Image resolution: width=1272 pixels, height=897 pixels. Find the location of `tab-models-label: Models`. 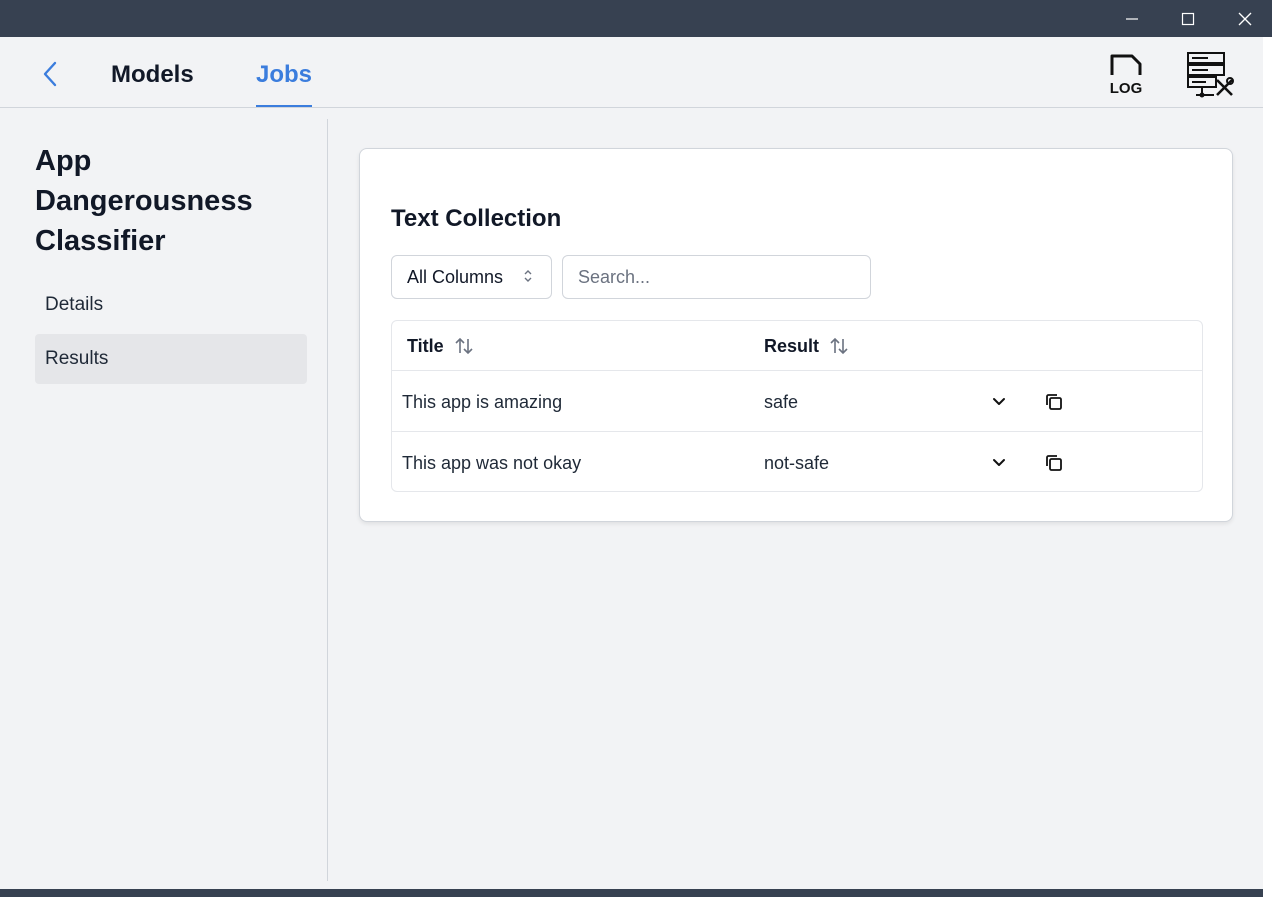

tab-models-label: Models is located at coordinates (152, 74).